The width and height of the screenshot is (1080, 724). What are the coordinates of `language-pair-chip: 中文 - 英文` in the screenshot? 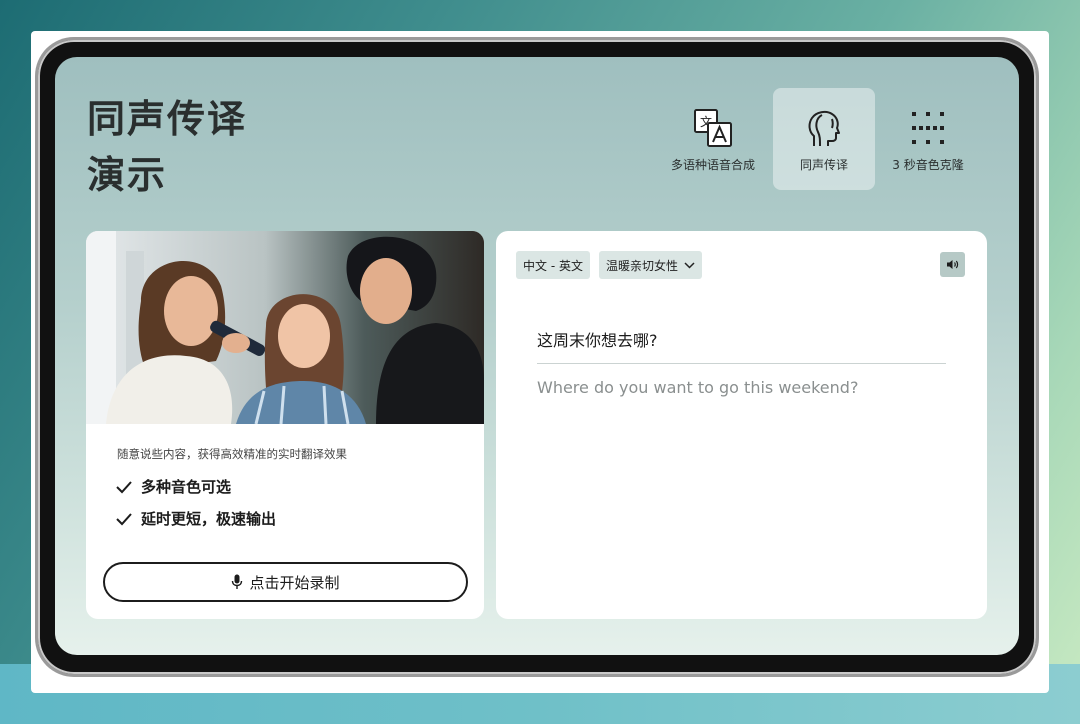 It's located at (553, 265).